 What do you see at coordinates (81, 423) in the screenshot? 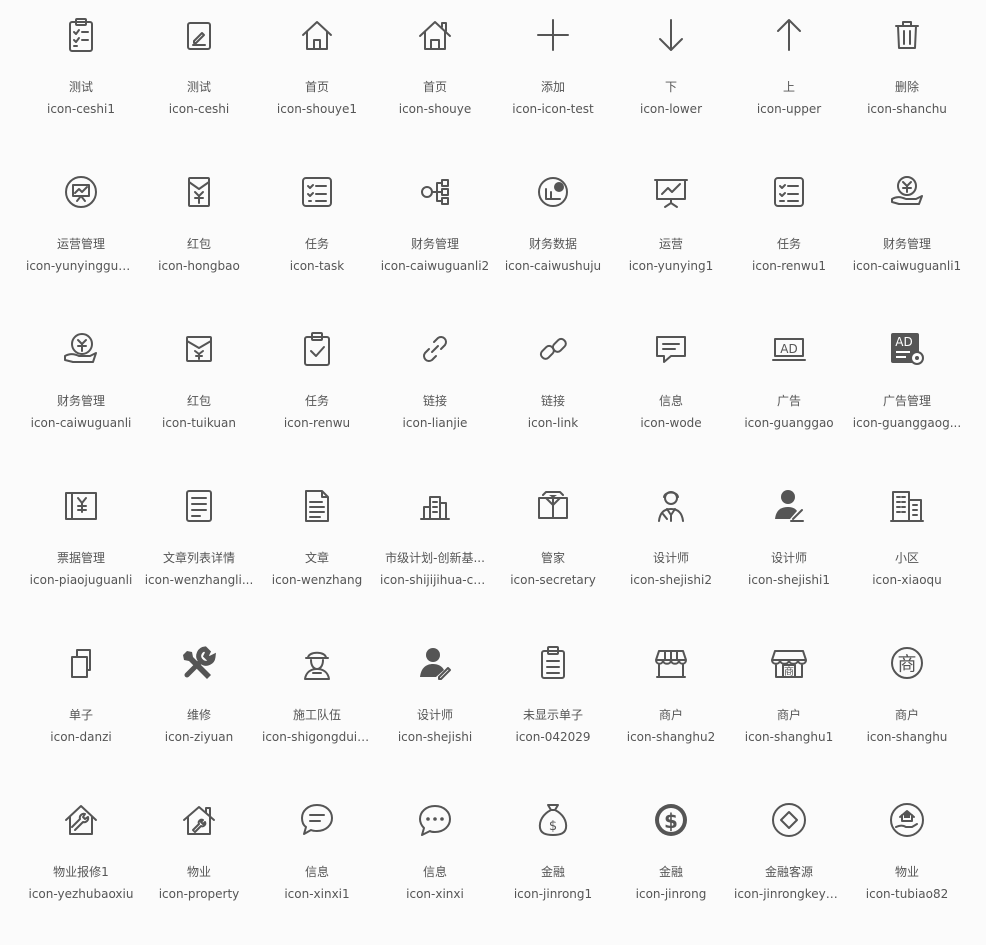
I see `icon-code: icon-caiwuguanli` at bounding box center [81, 423].